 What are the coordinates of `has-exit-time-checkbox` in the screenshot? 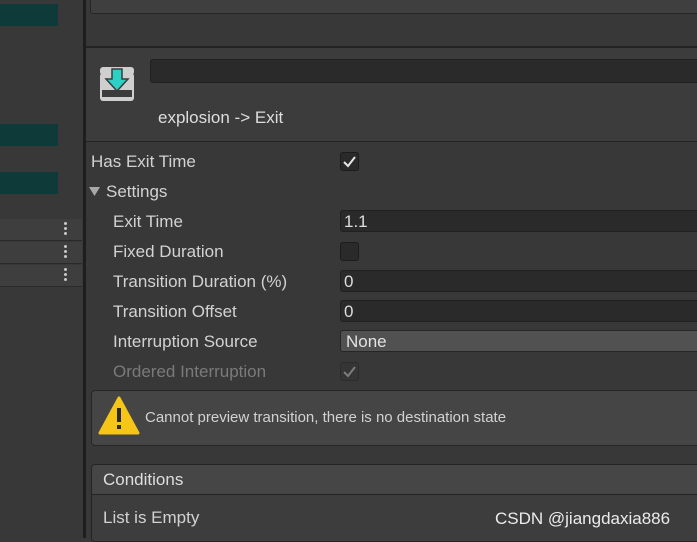 It's located at (349, 161).